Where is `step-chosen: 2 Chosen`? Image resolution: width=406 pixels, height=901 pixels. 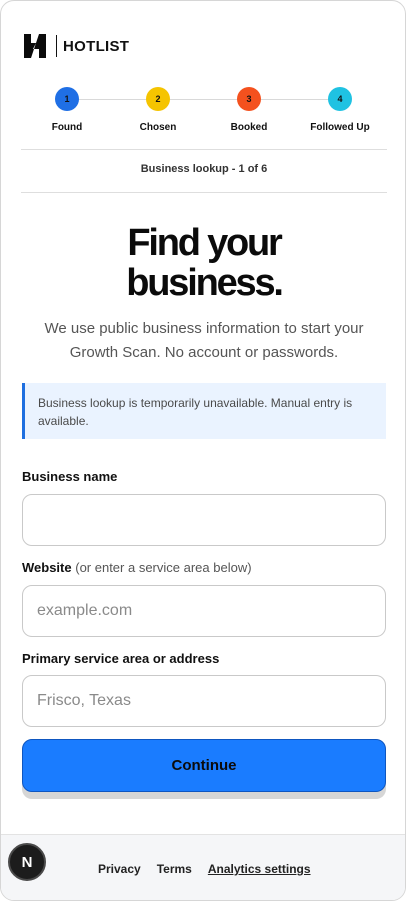
step-chosen: 2 Chosen is located at coordinates (158, 110).